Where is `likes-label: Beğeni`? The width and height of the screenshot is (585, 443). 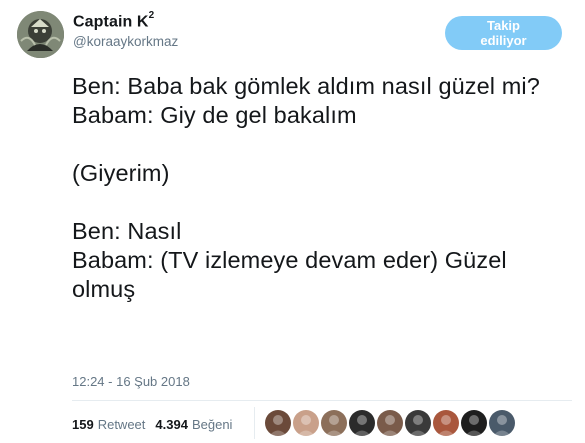
likes-label: Beğeni is located at coordinates (212, 424).